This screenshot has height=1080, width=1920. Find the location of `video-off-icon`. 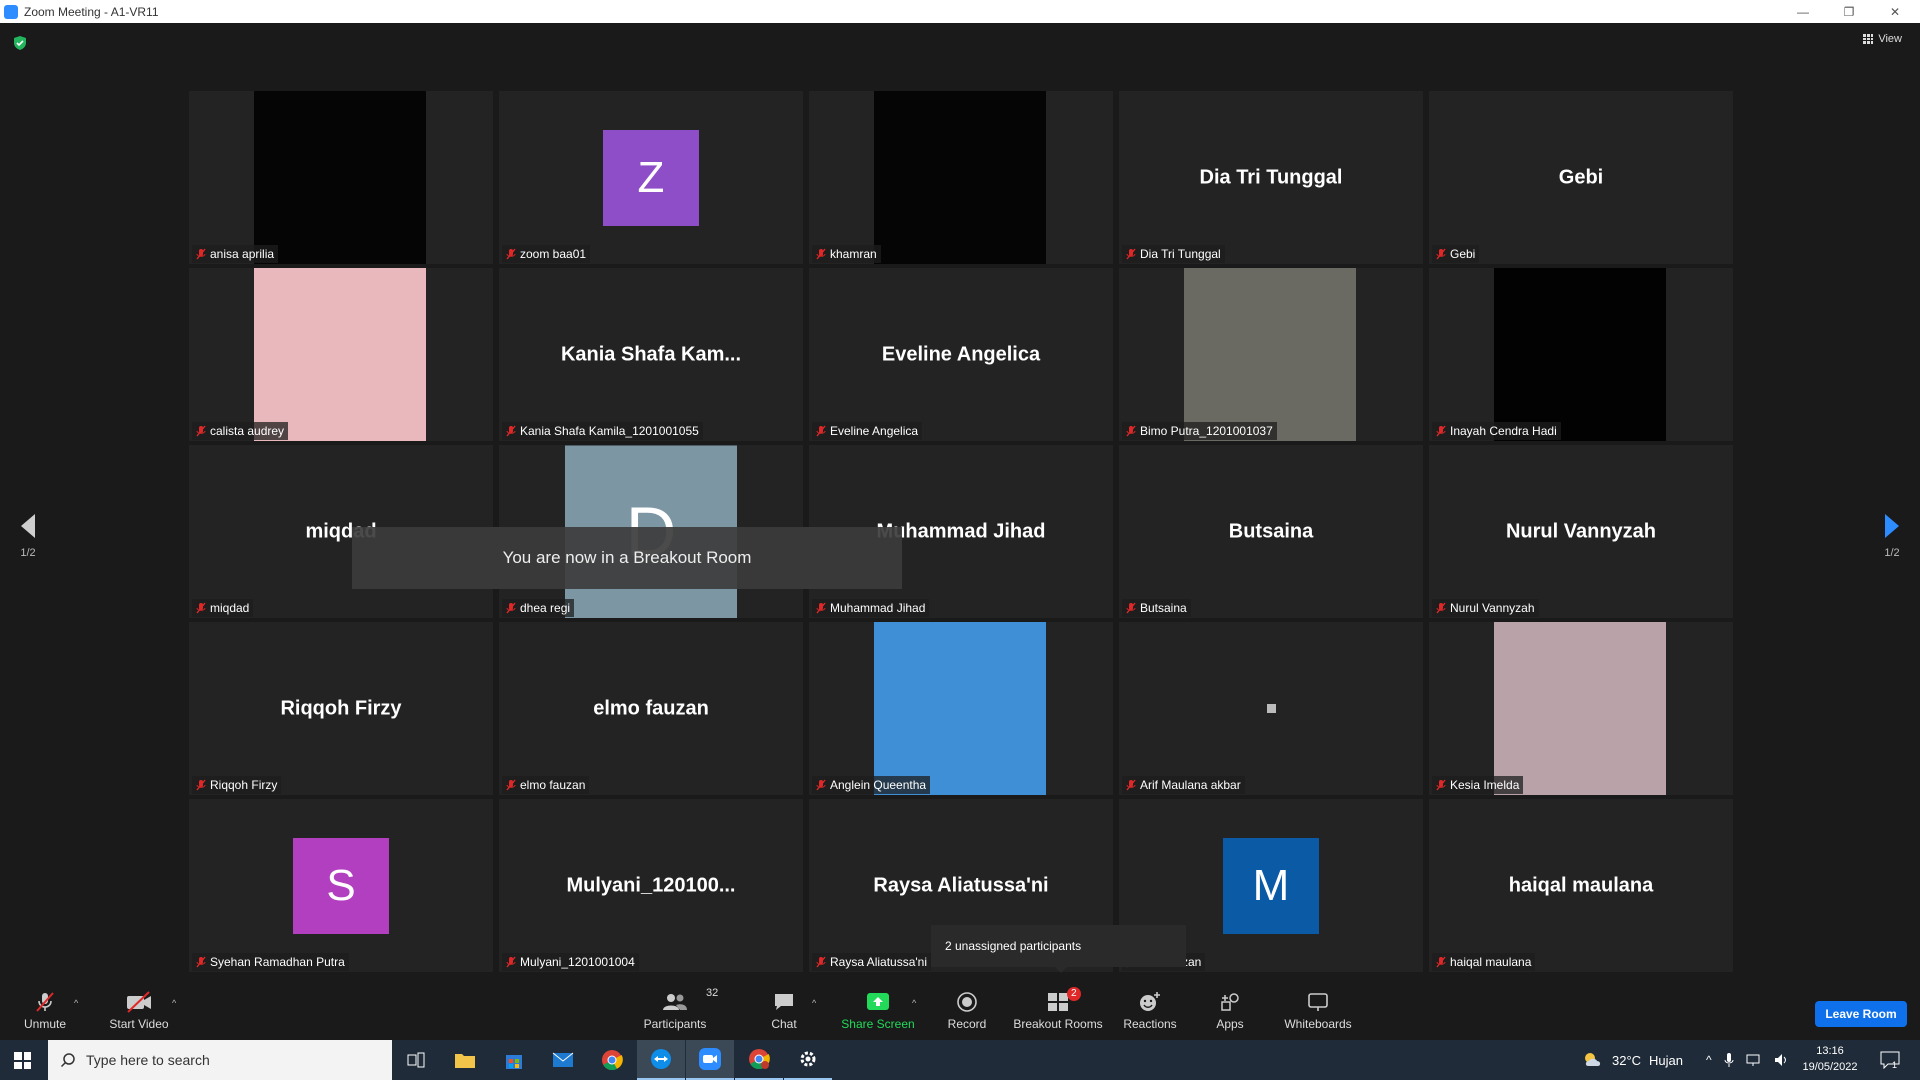

video-off-icon is located at coordinates (139, 1002).